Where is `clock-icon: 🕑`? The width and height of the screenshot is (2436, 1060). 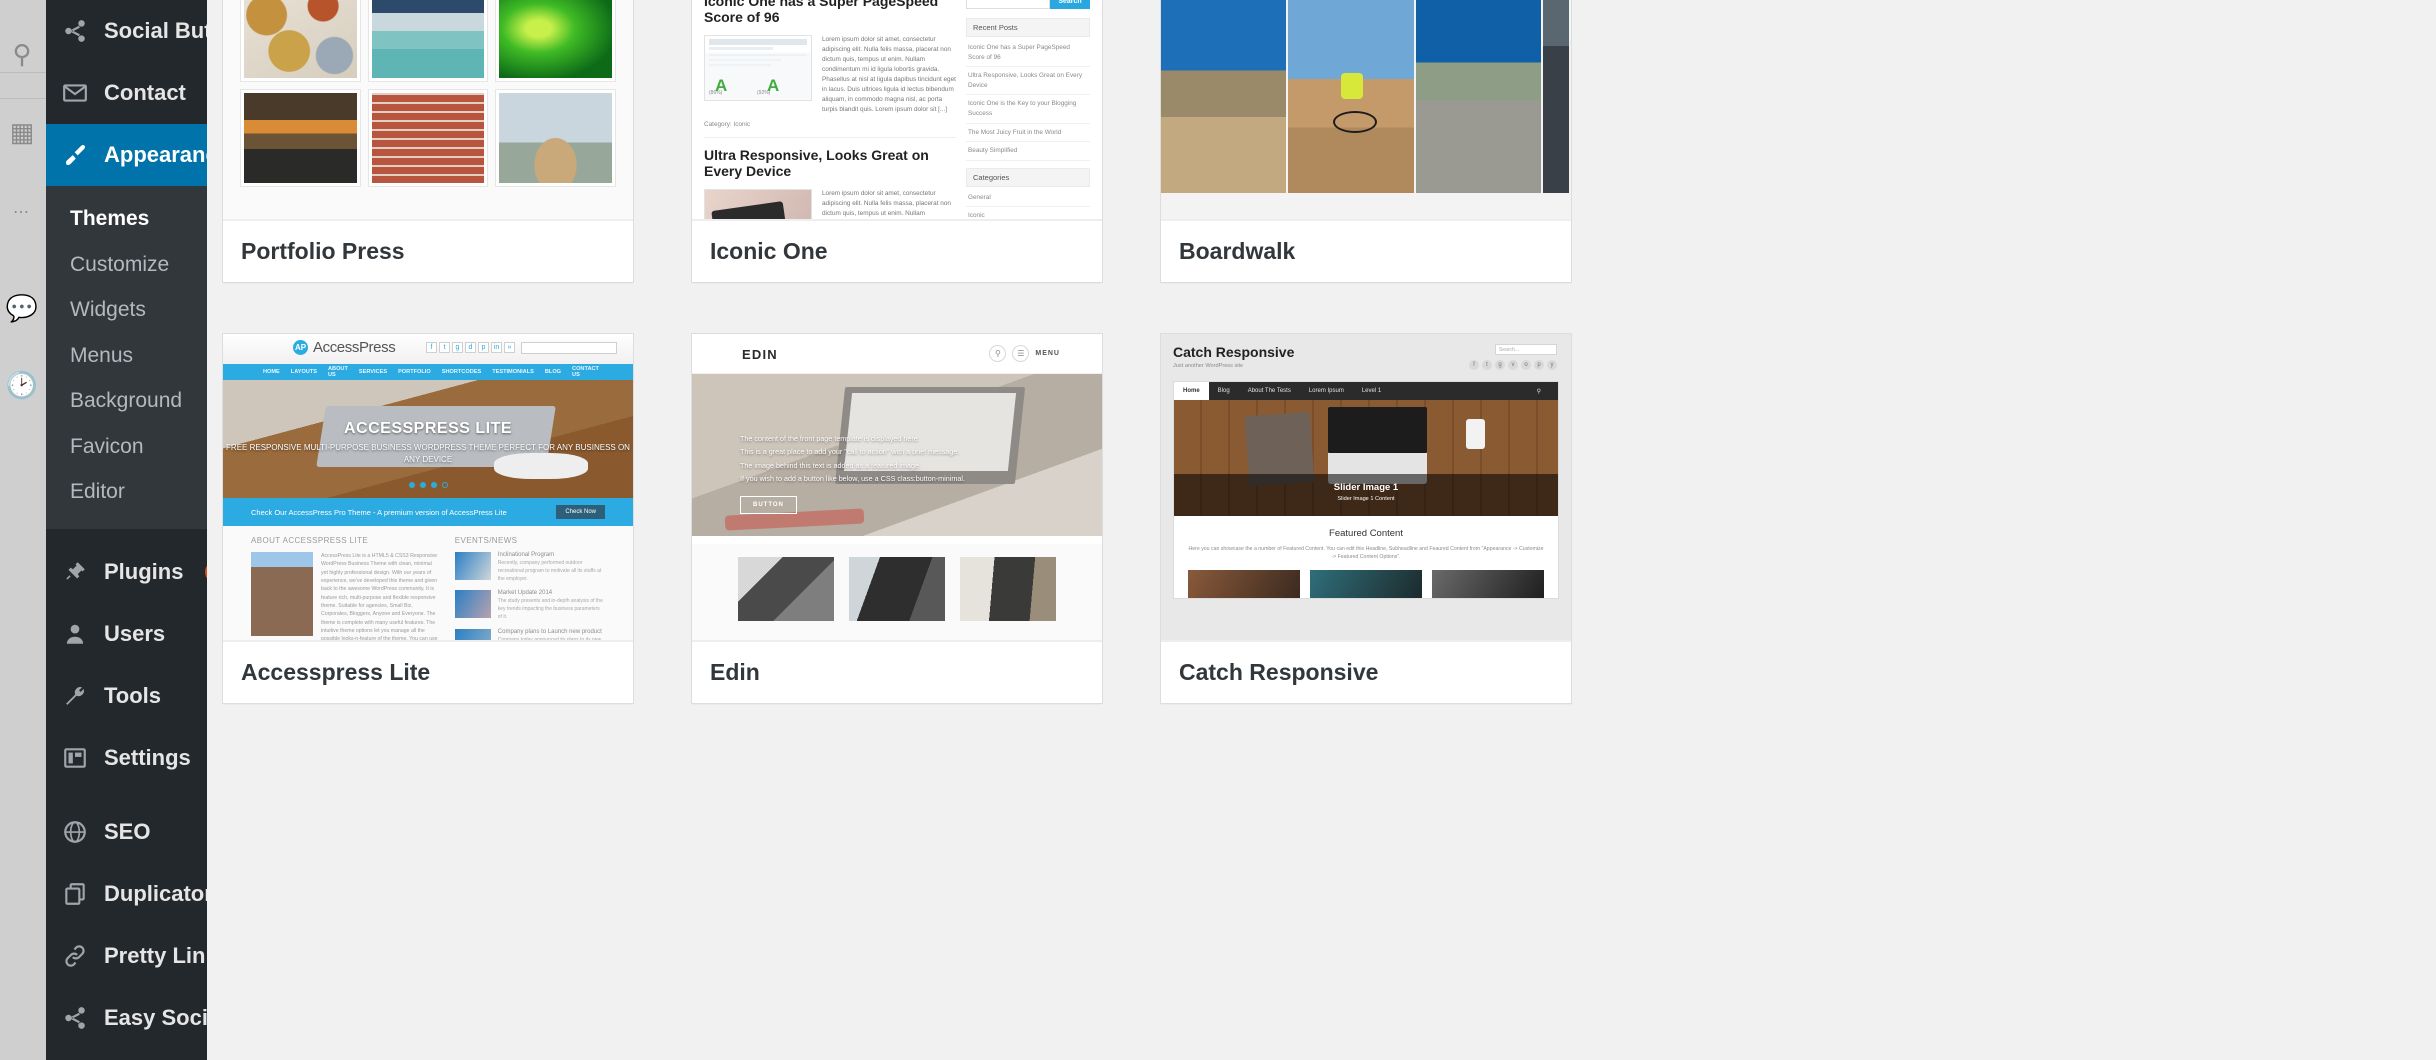
clock-icon: 🕑 is located at coordinates (22, 385).